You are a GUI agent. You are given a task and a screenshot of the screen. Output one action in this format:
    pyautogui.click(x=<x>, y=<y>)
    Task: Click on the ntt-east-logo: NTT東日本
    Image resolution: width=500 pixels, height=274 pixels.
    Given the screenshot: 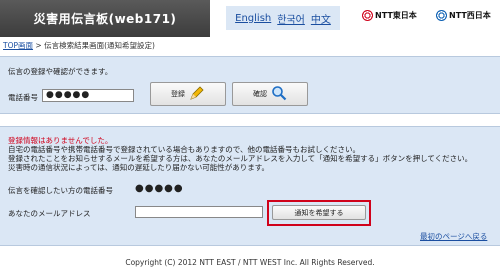 What is the action you would take?
    pyautogui.click(x=389, y=15)
    